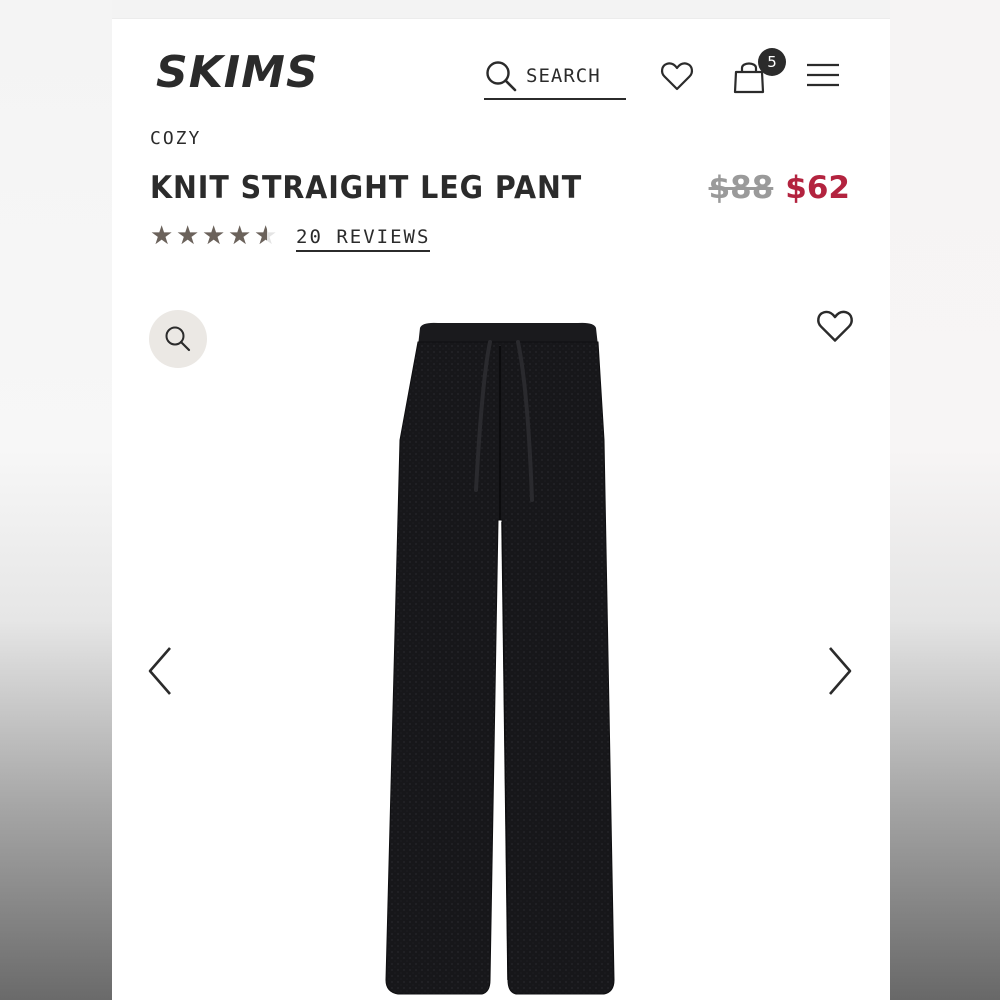 The image size is (1000, 1000). What do you see at coordinates (772, 62) in the screenshot?
I see `cart-count-badge: 5` at bounding box center [772, 62].